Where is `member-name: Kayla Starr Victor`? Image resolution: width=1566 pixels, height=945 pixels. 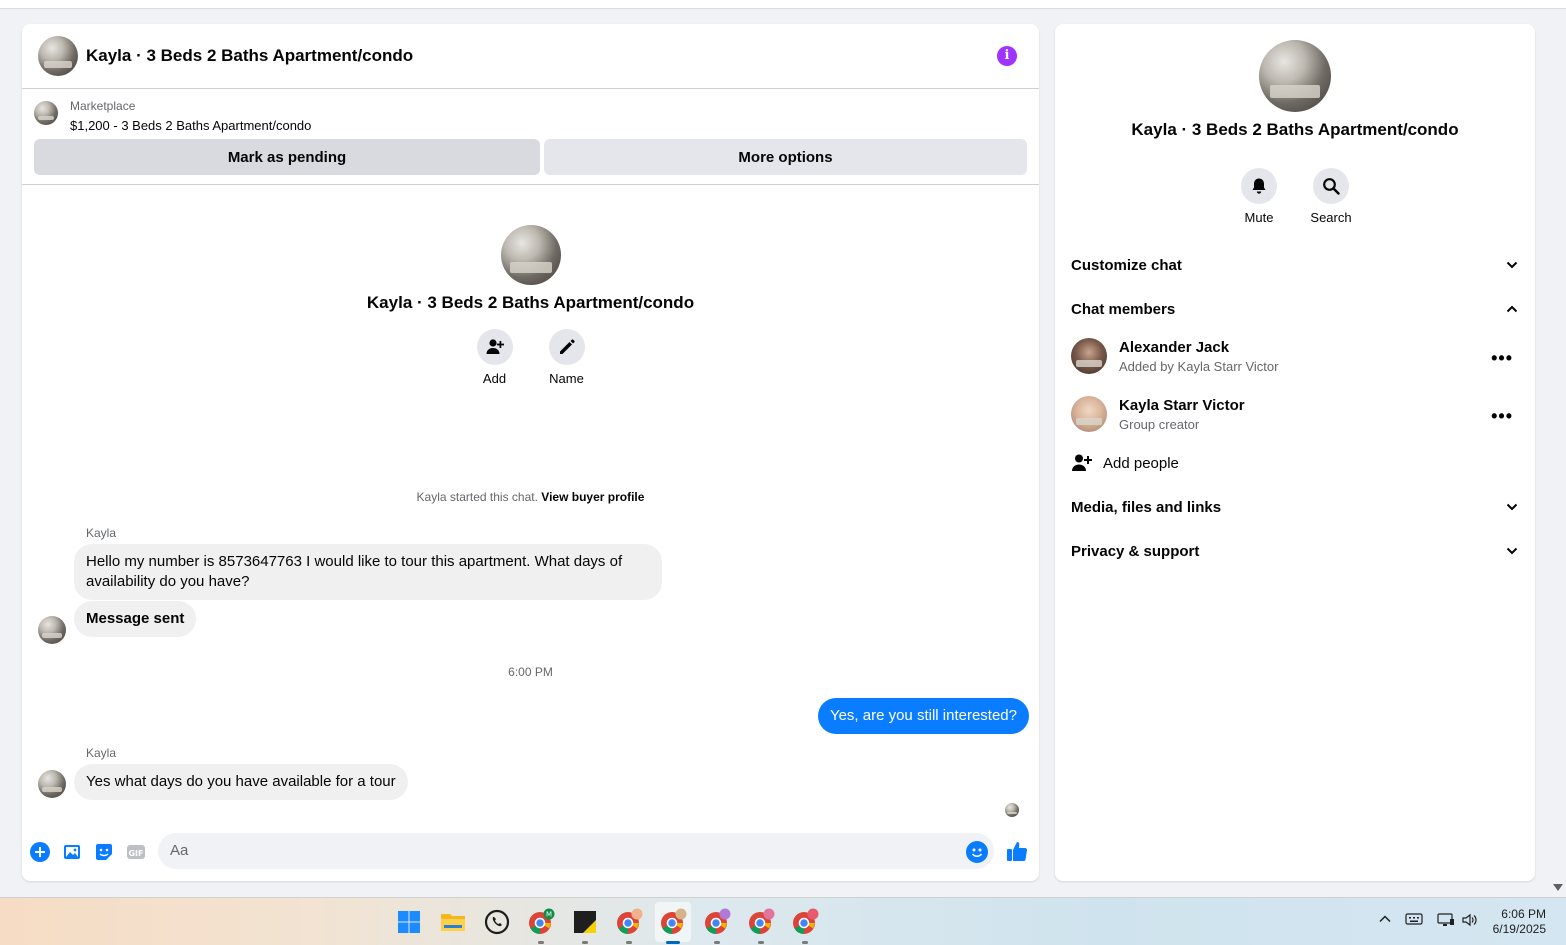 member-name: Kayla Starr Victor is located at coordinates (1182, 405).